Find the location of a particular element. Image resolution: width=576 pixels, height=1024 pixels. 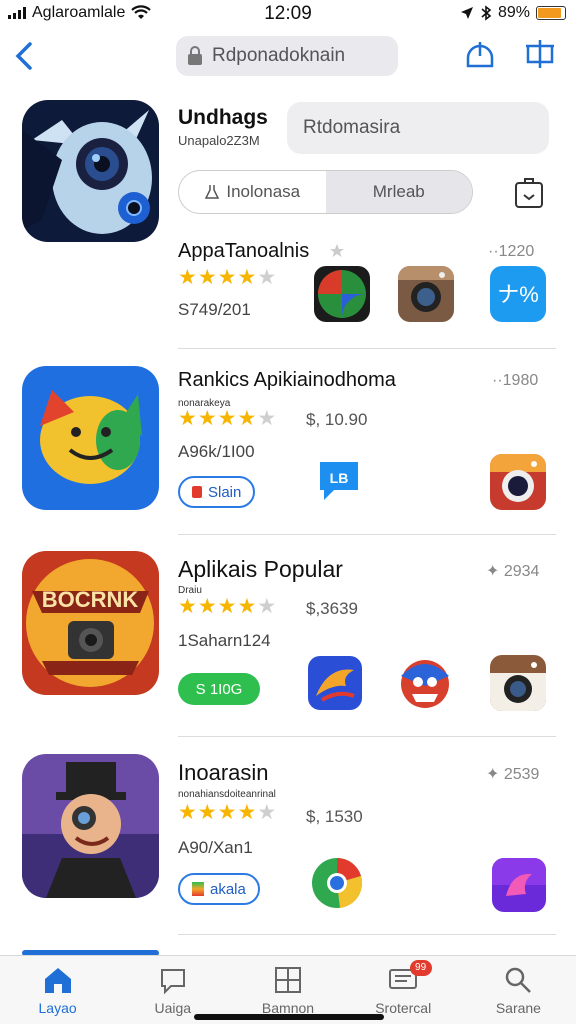

camera-banner-app-icon: BOCRNK is located at coordinates (90, 623).